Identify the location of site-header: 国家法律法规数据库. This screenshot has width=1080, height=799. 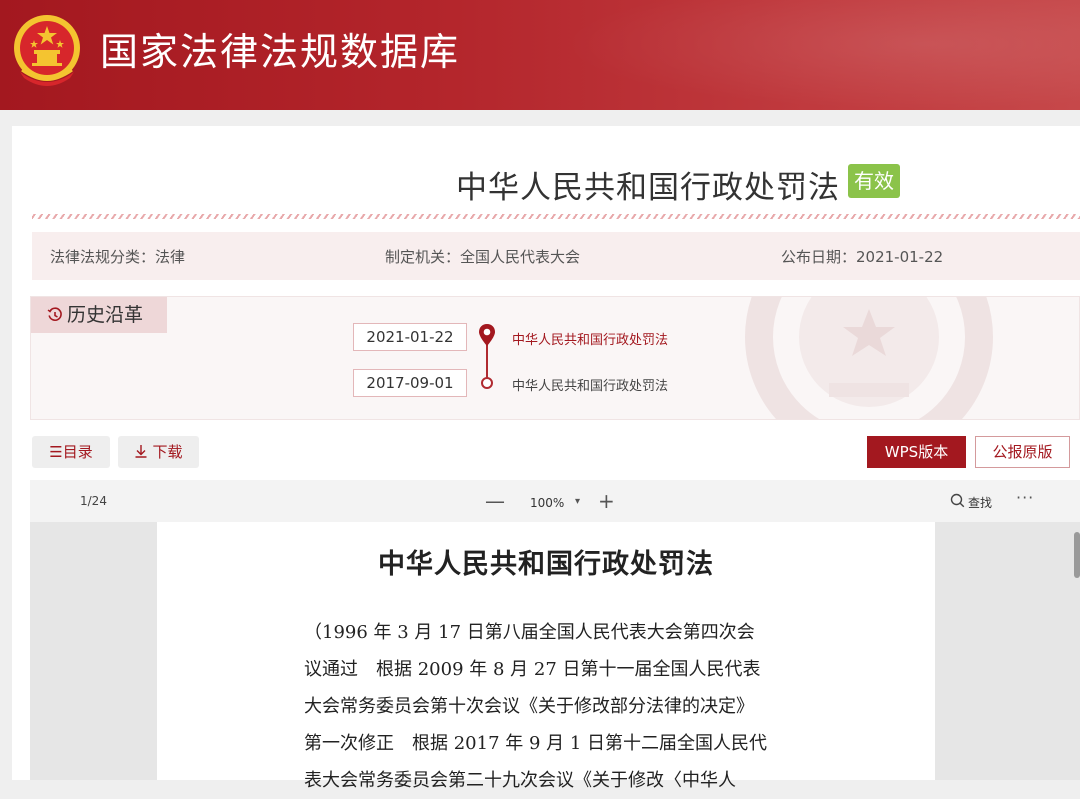
(540, 55).